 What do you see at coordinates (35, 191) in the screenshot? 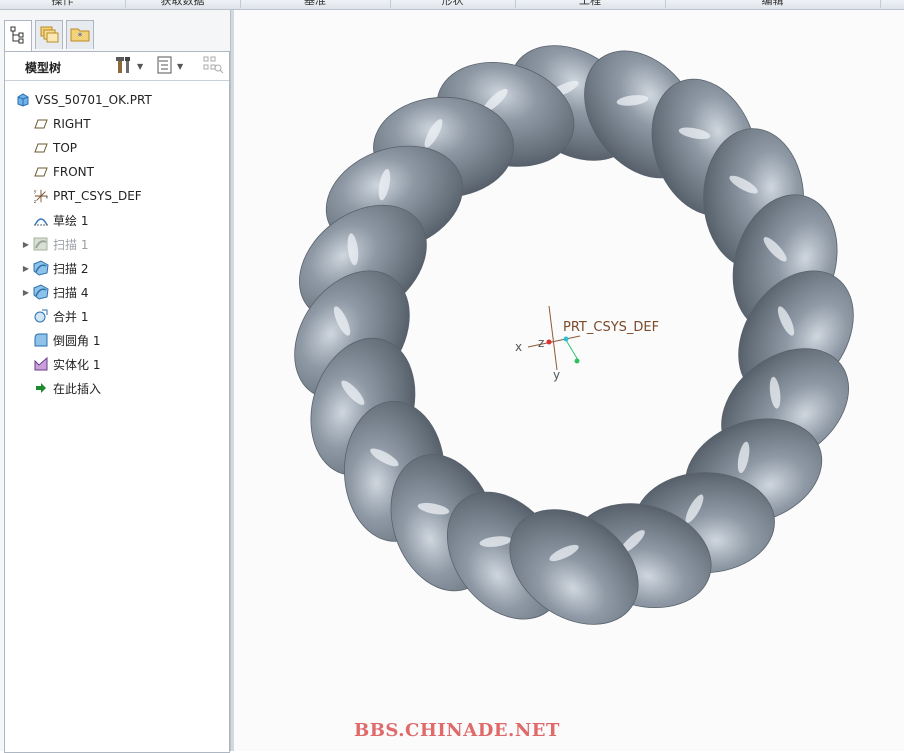
I see `svg-text: y` at bounding box center [35, 191].